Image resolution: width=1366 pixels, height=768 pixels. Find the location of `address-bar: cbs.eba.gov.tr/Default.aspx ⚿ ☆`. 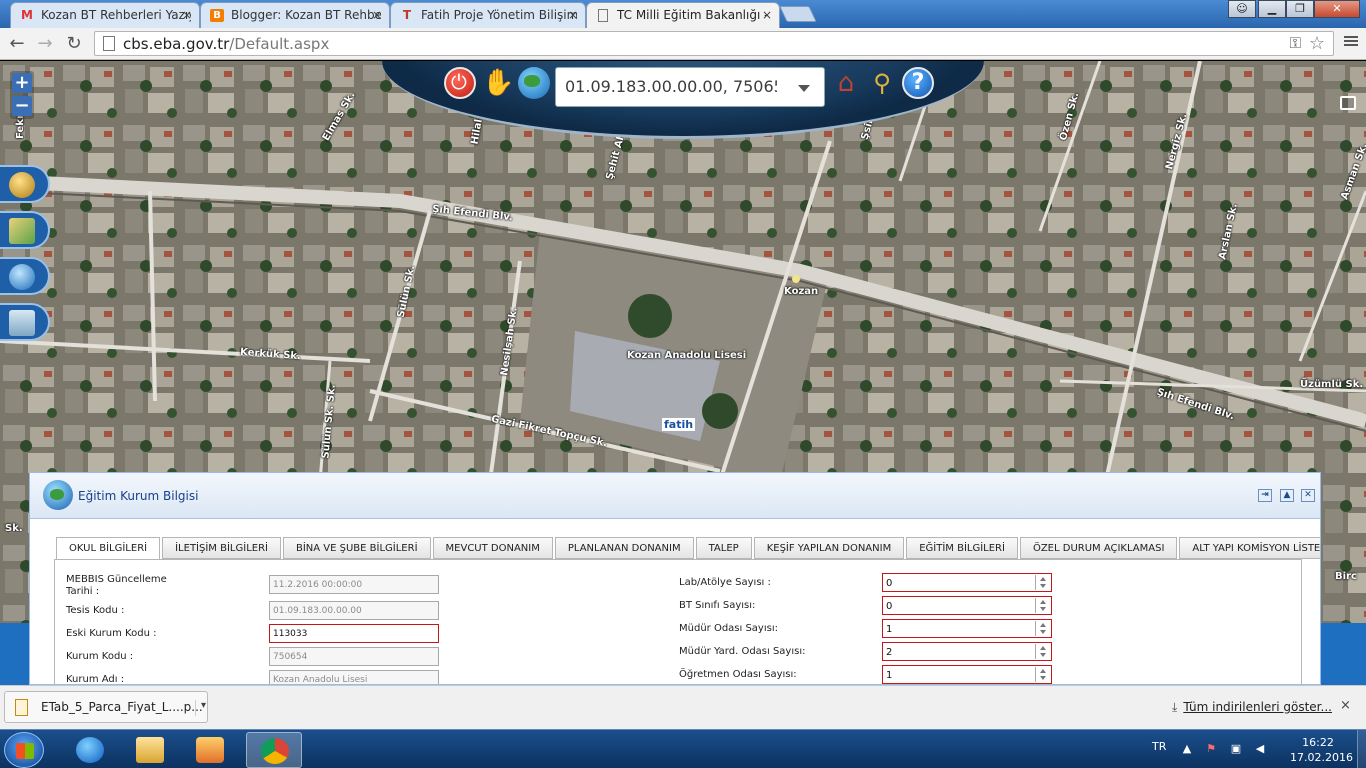

address-bar: cbs.eba.gov.tr/Default.aspx ⚿ ☆ is located at coordinates (714, 43).